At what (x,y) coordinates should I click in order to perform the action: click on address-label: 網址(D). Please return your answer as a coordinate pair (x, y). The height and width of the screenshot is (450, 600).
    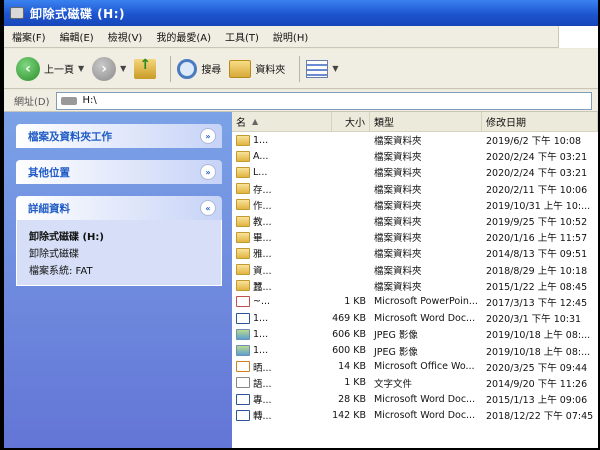
    Looking at the image, I should click on (32, 102).